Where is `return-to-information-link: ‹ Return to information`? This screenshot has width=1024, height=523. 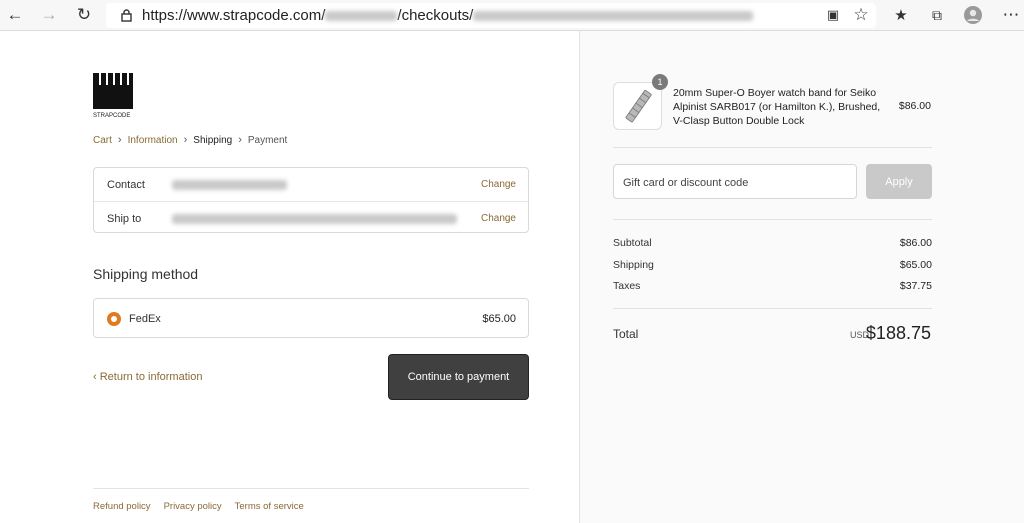
return-to-information-link: ‹ Return to information is located at coordinates (147, 377).